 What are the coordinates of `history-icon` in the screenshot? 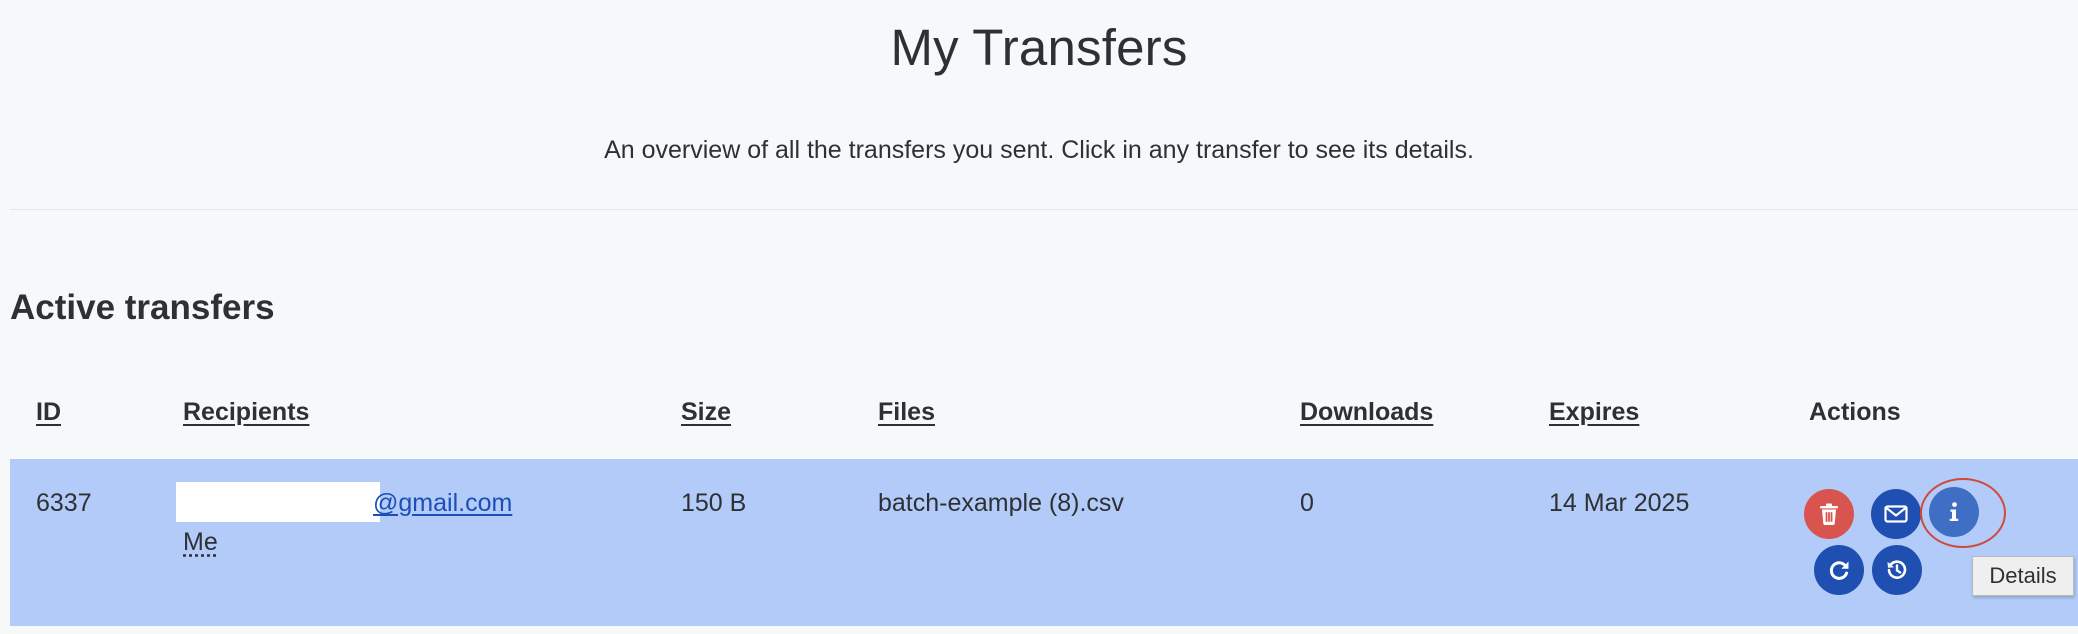 It's located at (1897, 569).